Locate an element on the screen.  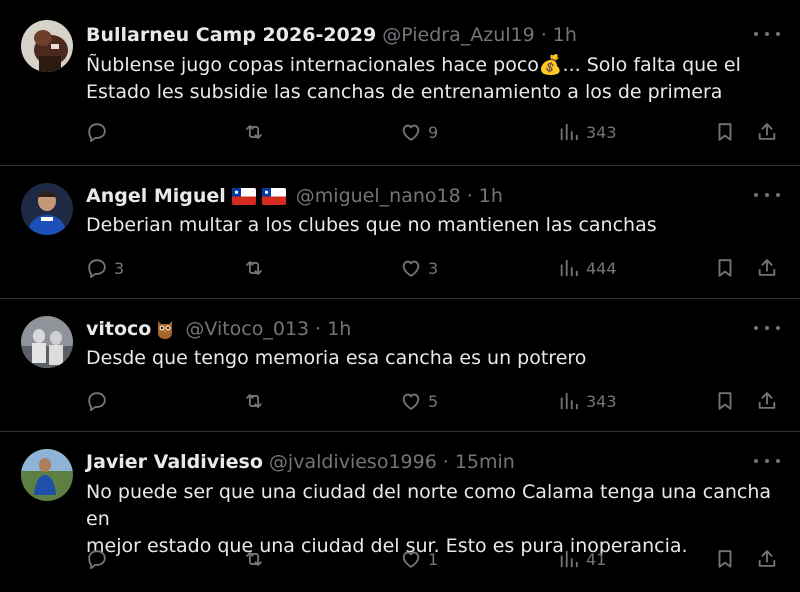
like-button: 1 is located at coordinates (419, 559).